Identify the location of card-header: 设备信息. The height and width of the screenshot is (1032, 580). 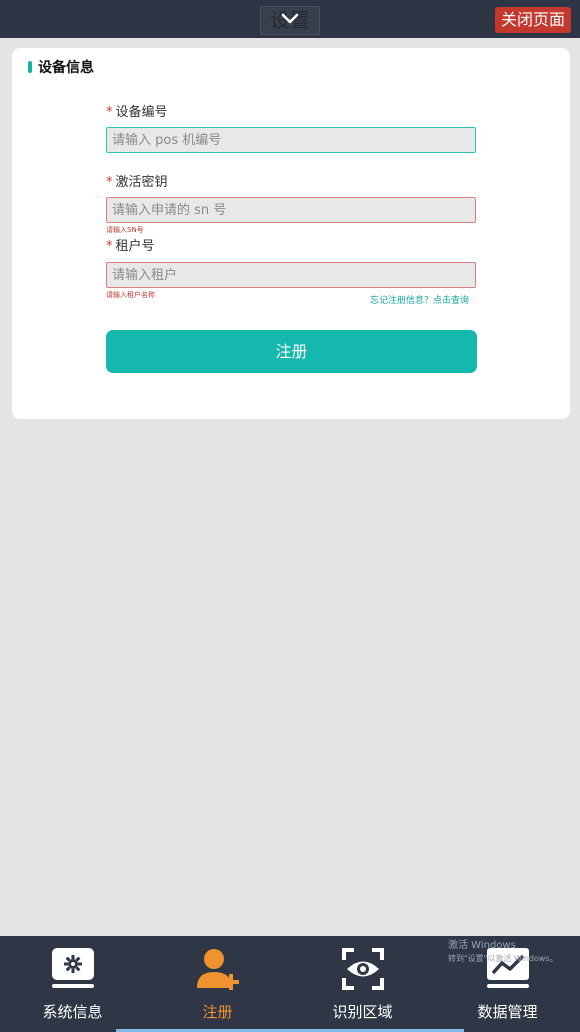
(61, 67).